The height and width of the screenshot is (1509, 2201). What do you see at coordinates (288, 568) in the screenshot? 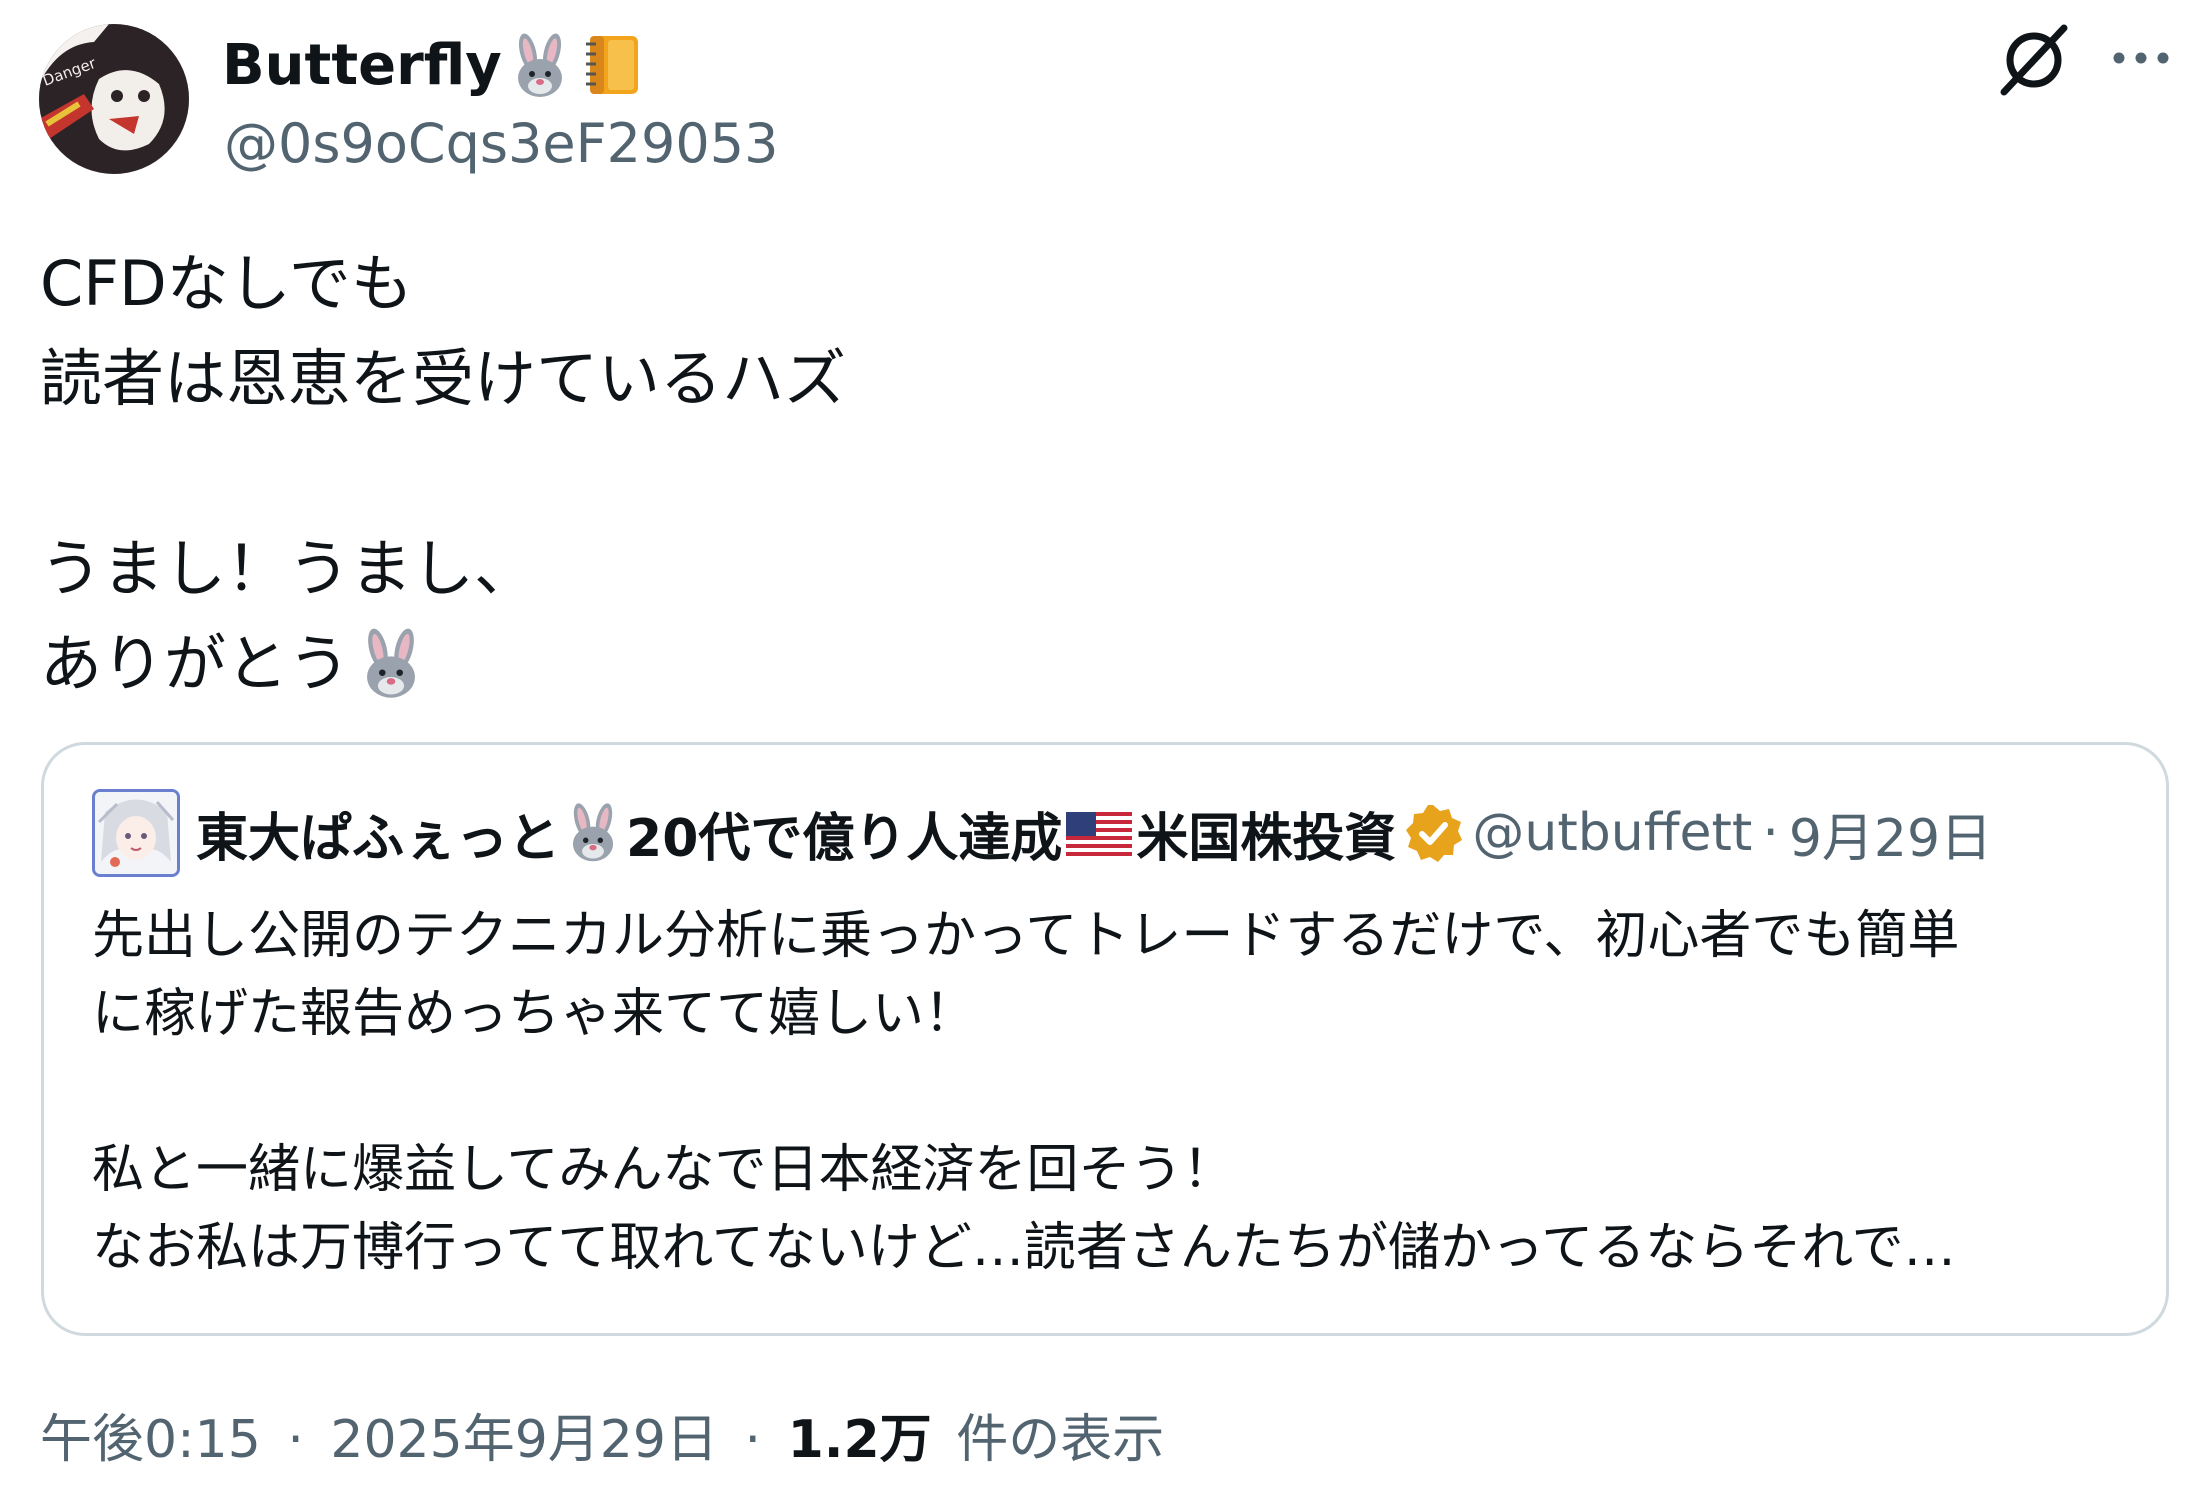
I see `tweet-line: うまし！うまし、` at bounding box center [288, 568].